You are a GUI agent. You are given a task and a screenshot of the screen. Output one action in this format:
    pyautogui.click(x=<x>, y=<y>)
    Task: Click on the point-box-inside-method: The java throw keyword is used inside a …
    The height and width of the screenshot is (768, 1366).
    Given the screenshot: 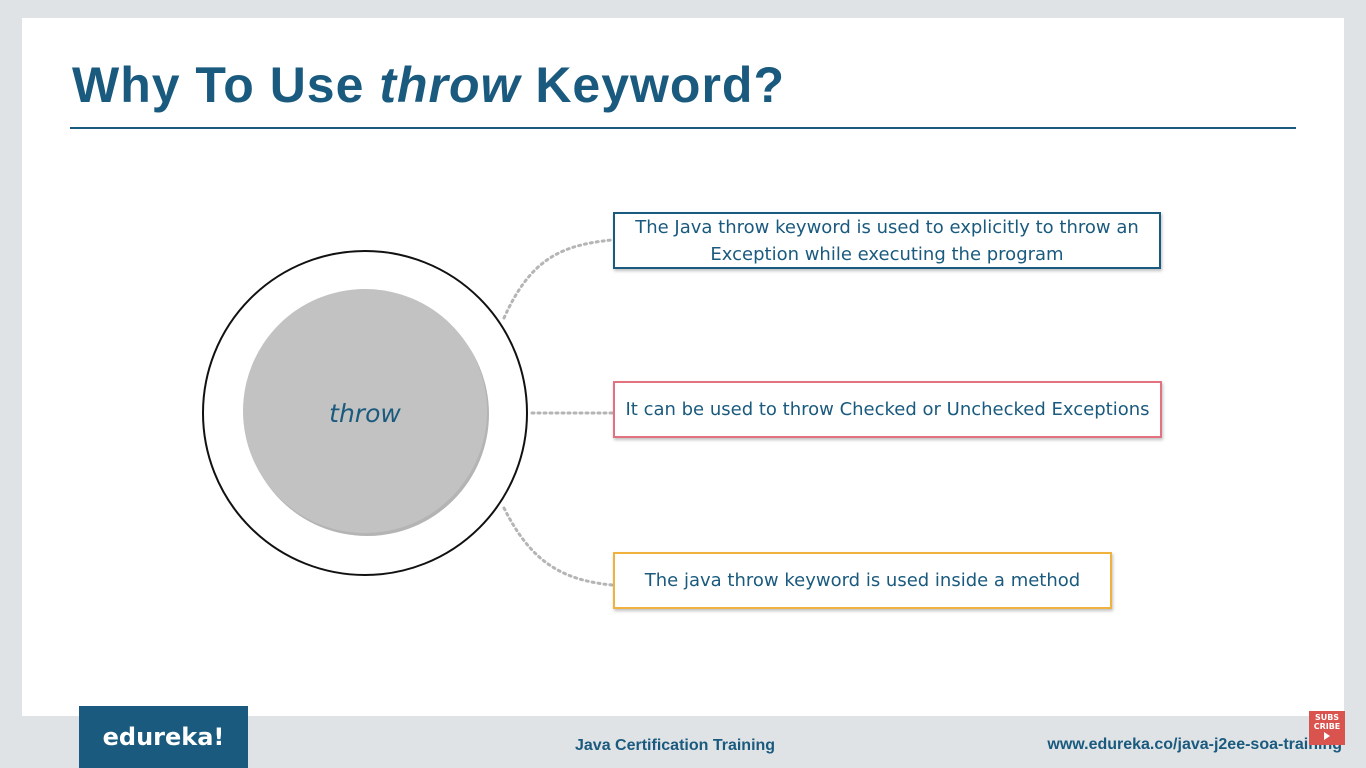 What is the action you would take?
    pyautogui.click(x=862, y=580)
    